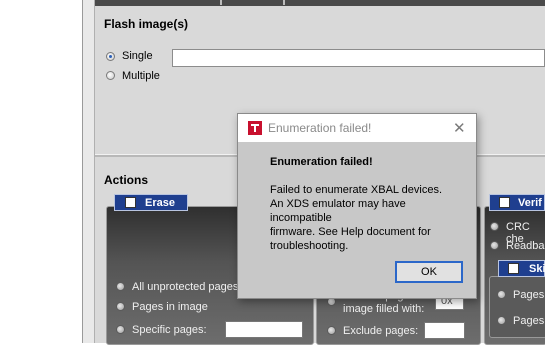 The image size is (545, 345). What do you see at coordinates (146, 24) in the screenshot?
I see `flash-section-title: Flash image(s)` at bounding box center [146, 24].